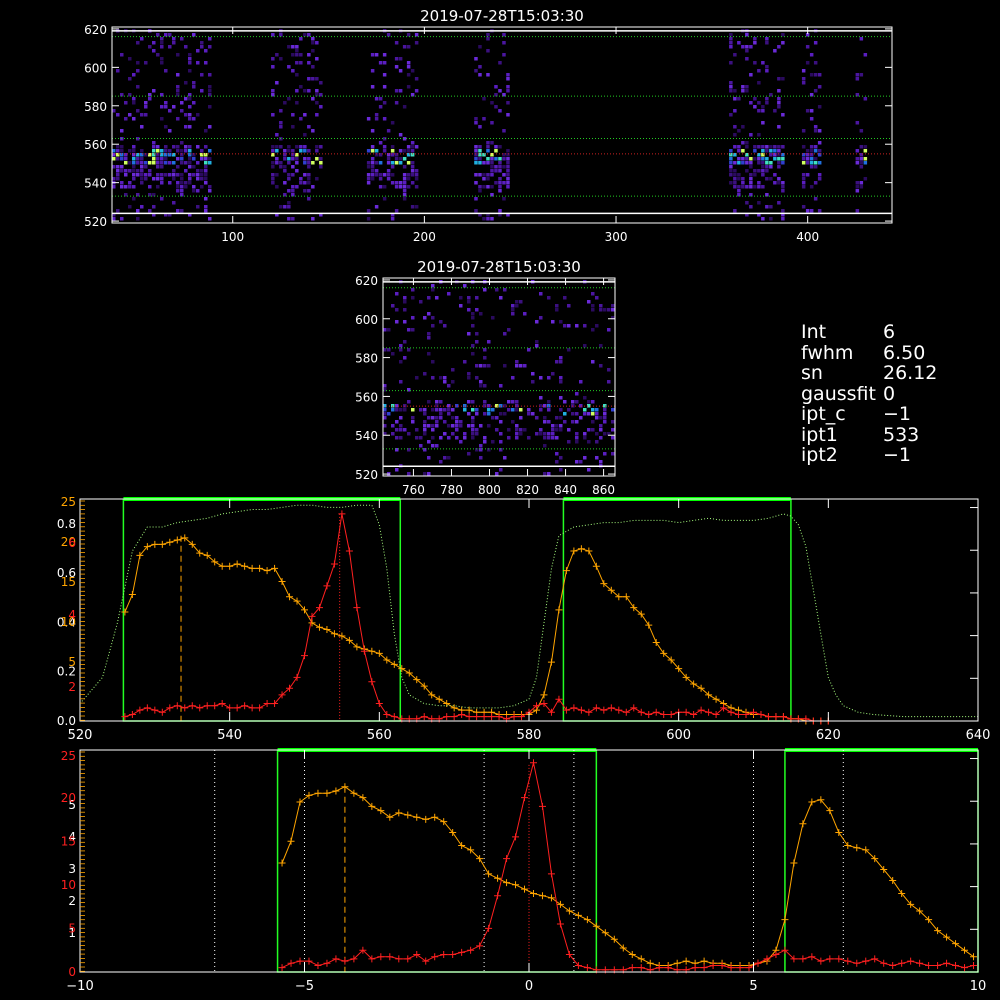 The height and width of the screenshot is (1000, 1000). What do you see at coordinates (978, 735) in the screenshot?
I see `x-tick-label: 640` at bounding box center [978, 735].